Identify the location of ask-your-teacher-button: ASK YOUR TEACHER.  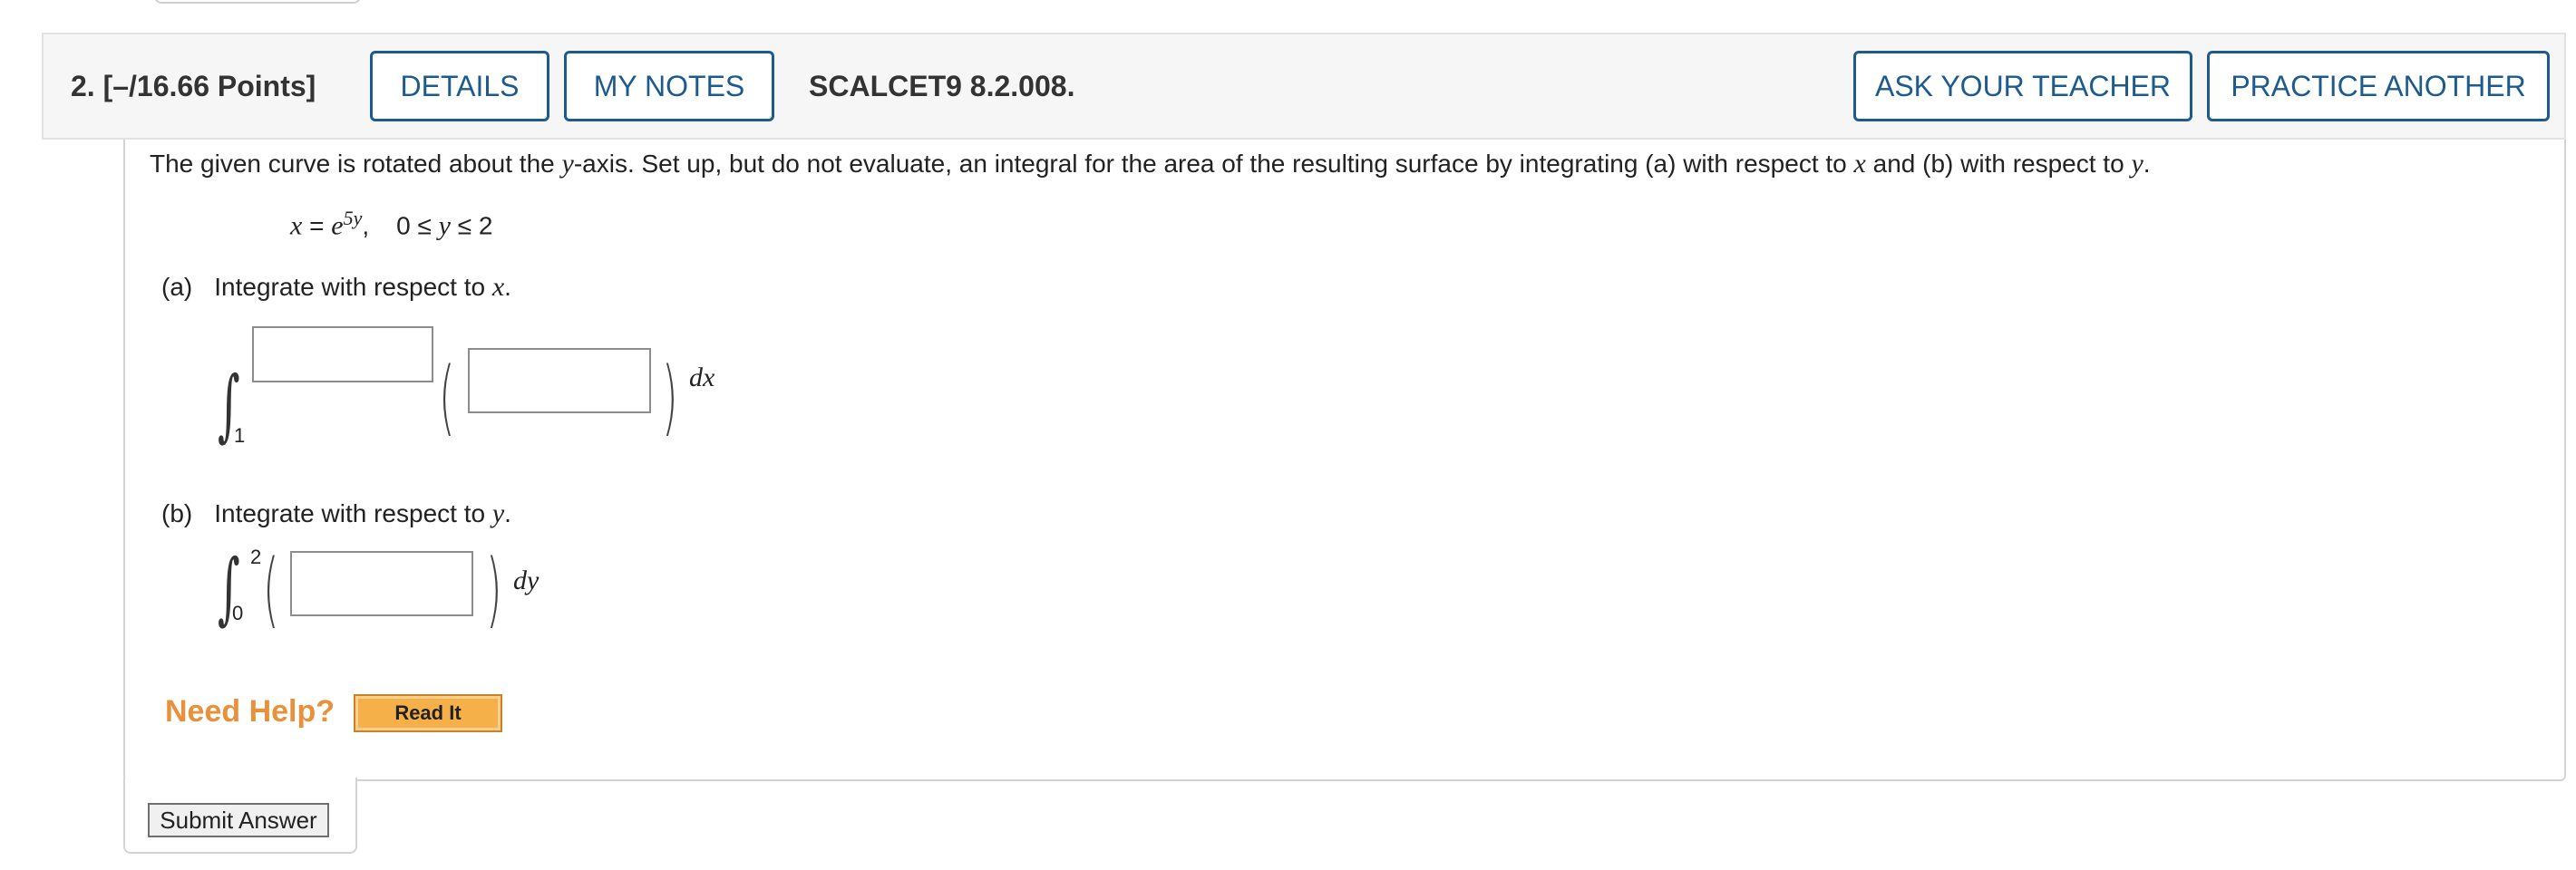
(2022, 86).